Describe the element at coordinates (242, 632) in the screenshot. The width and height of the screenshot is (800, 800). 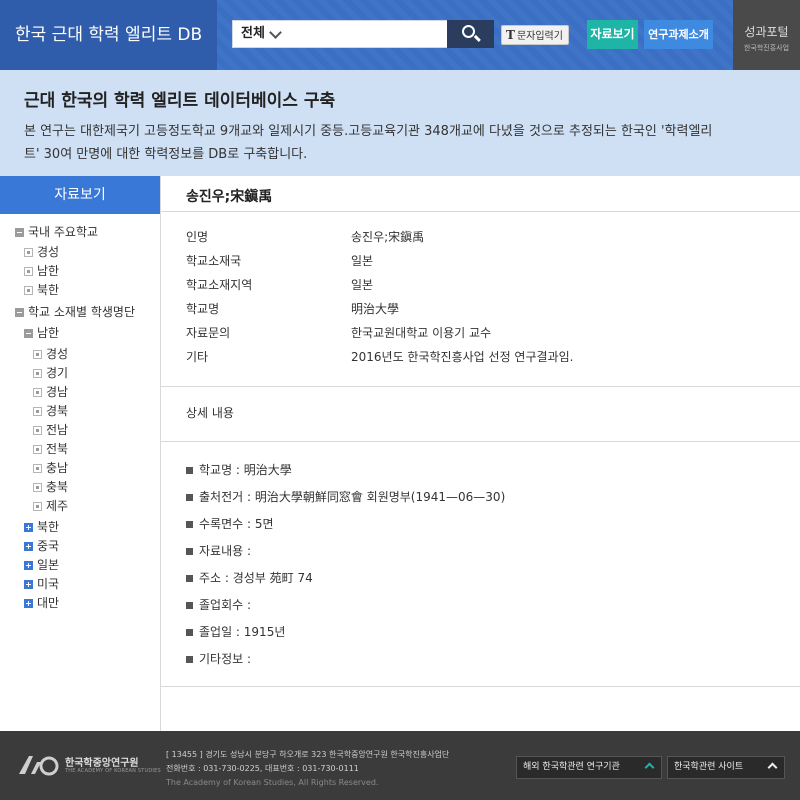
I see `detail-text: 졸업일 : 1915년` at that location.